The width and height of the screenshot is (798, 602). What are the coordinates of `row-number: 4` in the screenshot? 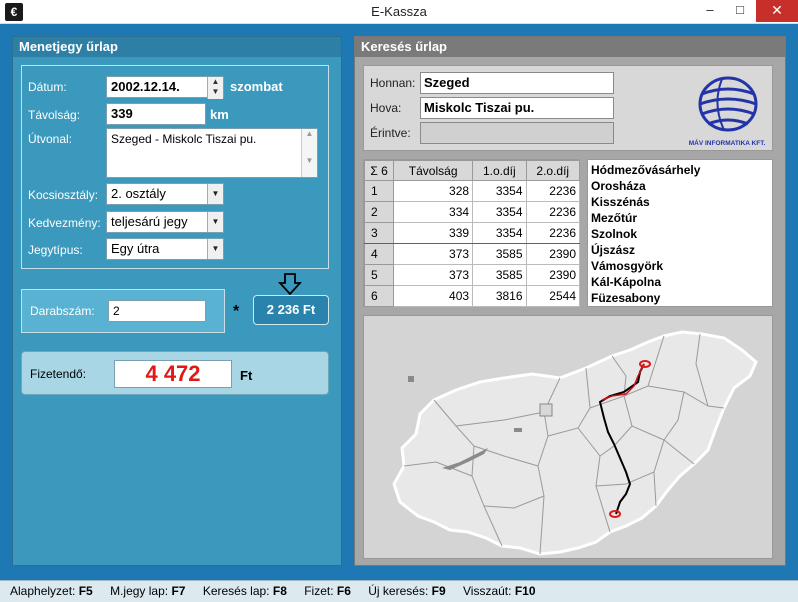 It's located at (379, 254).